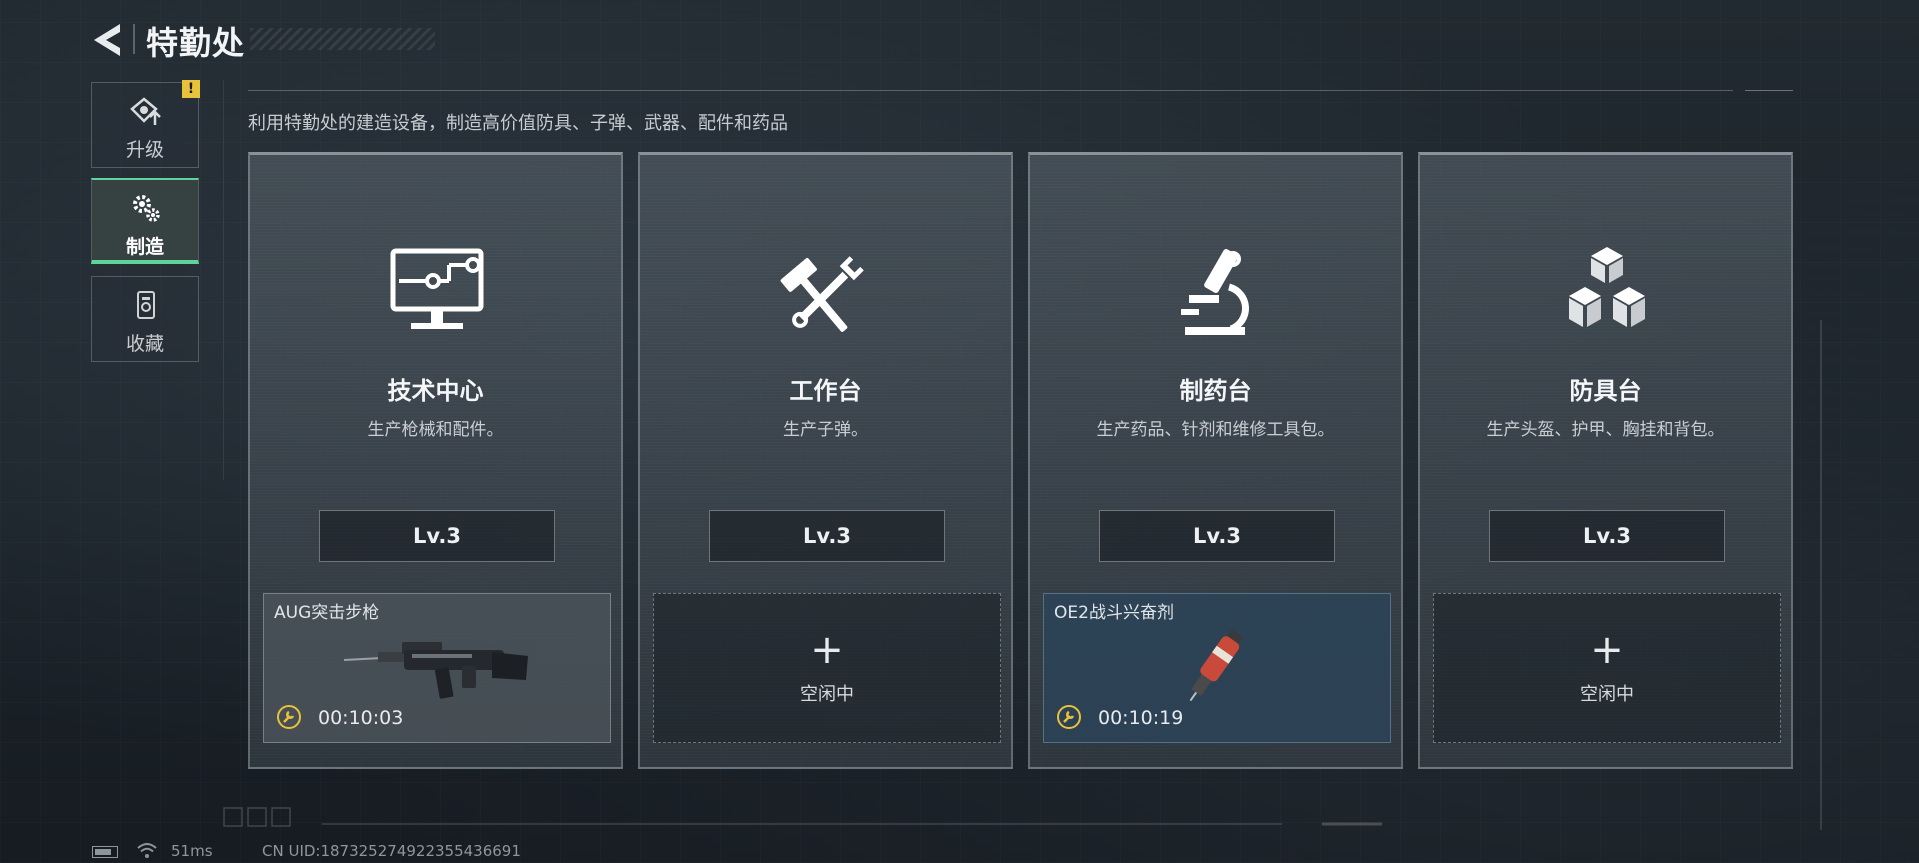 The width and height of the screenshot is (1919, 863). I want to click on production-slot-active: AUG突击步枪 00:10:03, so click(437, 668).